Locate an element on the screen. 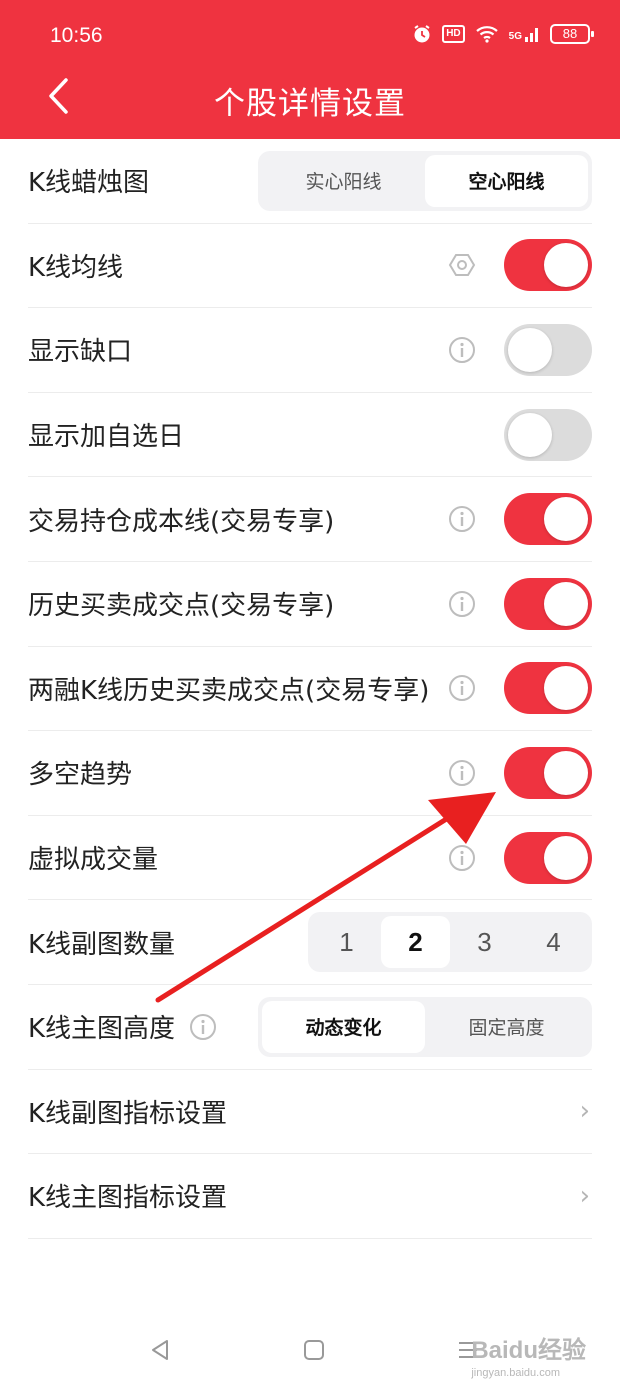  setting-row-sub-chart-count: K线副图数量 1 2 3 4 is located at coordinates (310, 942).